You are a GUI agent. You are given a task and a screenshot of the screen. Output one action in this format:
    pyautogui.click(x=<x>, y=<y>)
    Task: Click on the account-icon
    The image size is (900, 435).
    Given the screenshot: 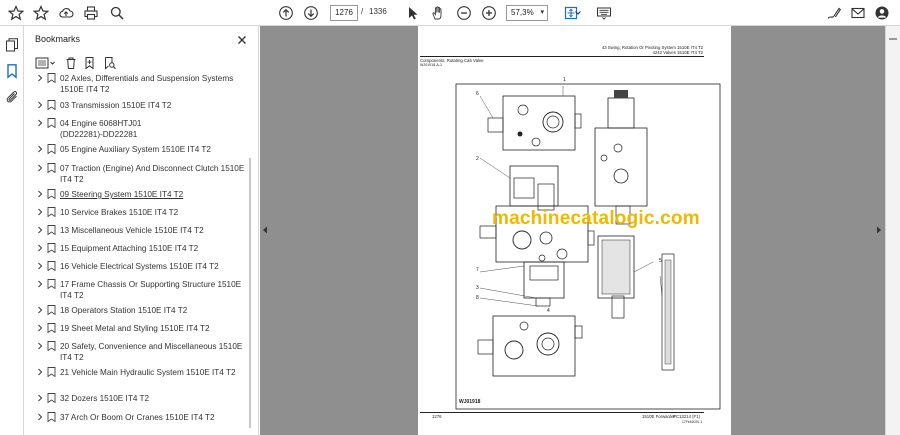 What is the action you would take?
    pyautogui.click(x=882, y=13)
    